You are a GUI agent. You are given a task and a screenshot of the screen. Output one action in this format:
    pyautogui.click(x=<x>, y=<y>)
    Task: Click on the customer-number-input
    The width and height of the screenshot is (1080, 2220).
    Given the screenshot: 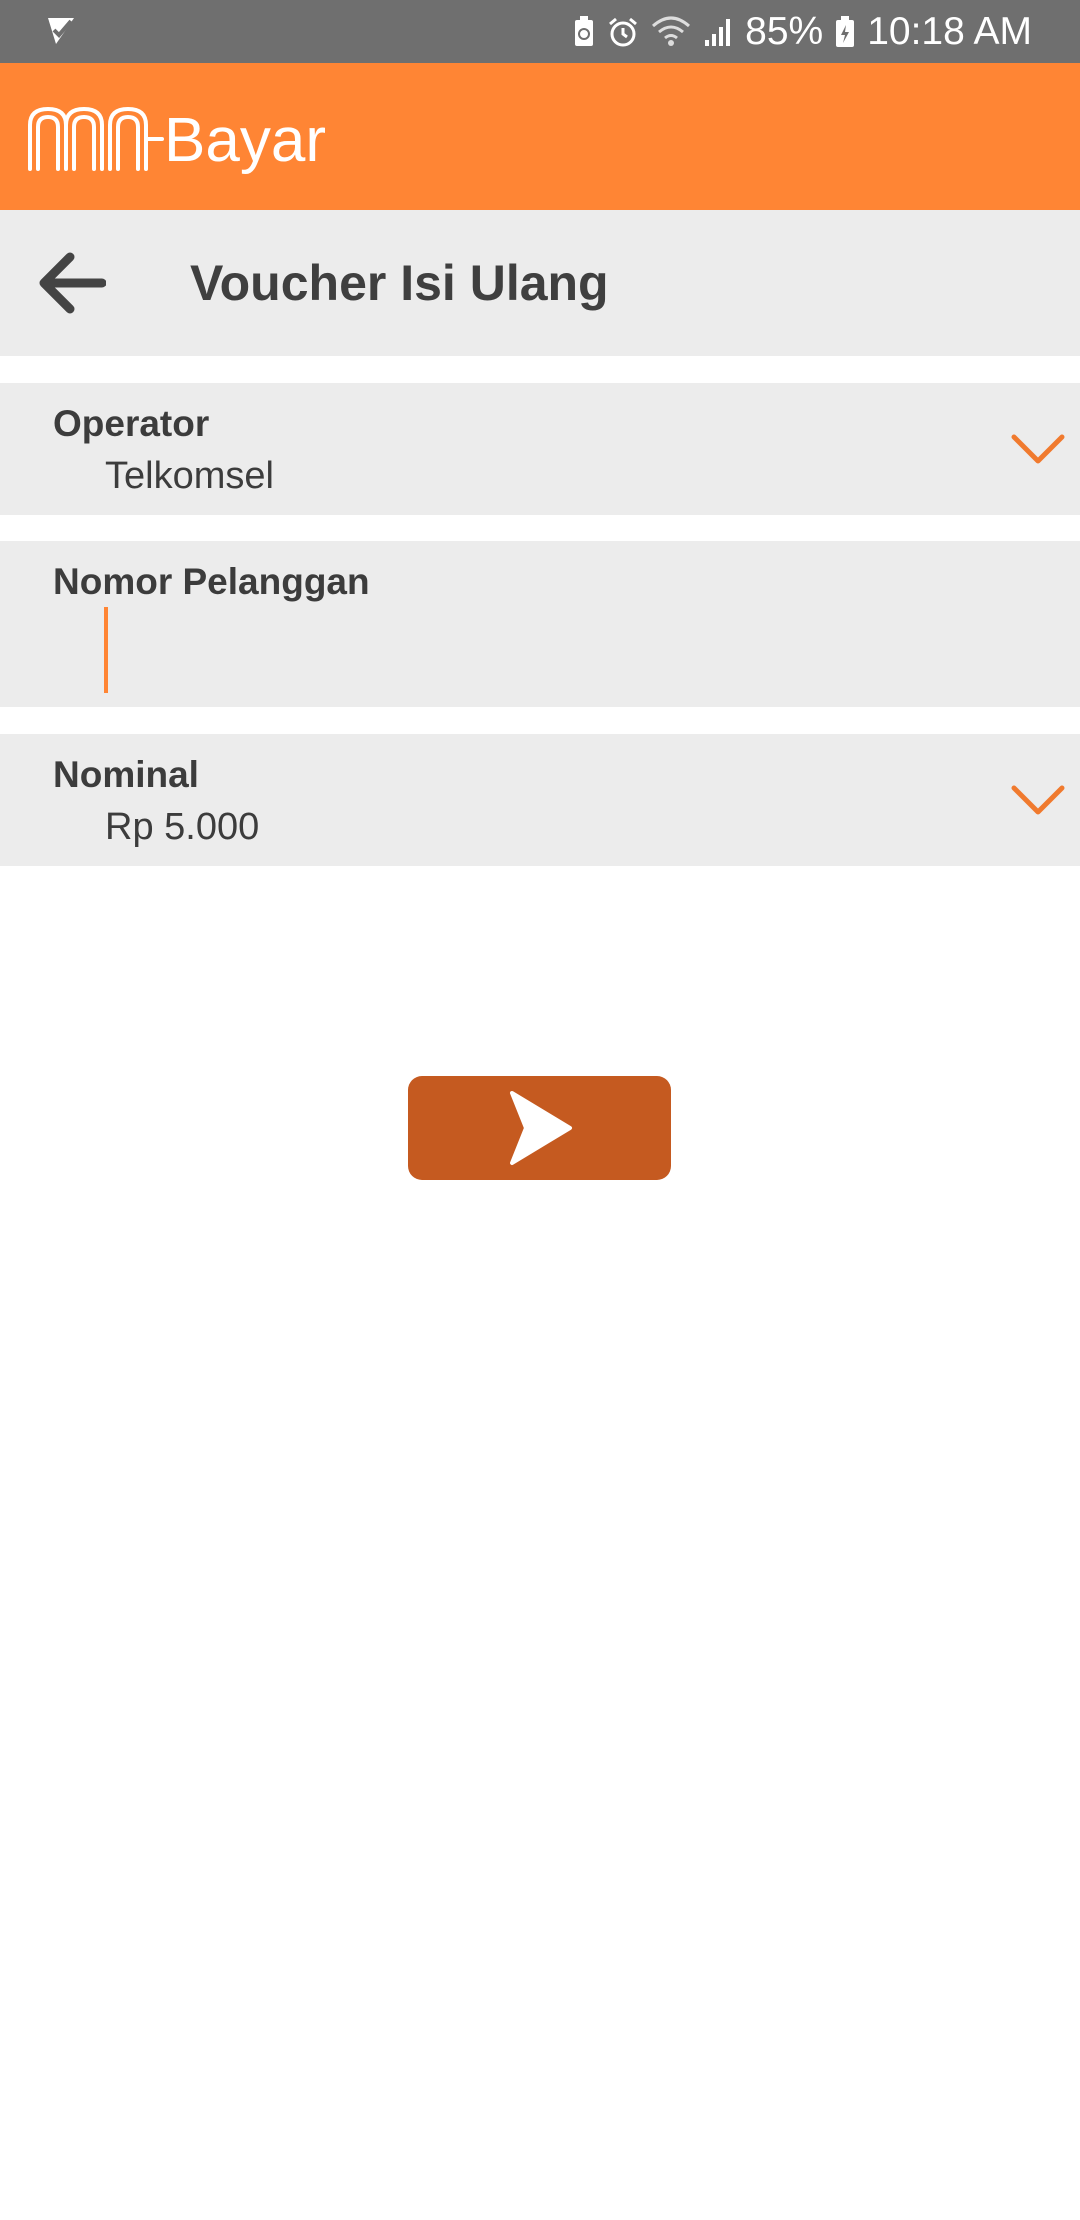 What is the action you would take?
    pyautogui.click(x=570, y=650)
    